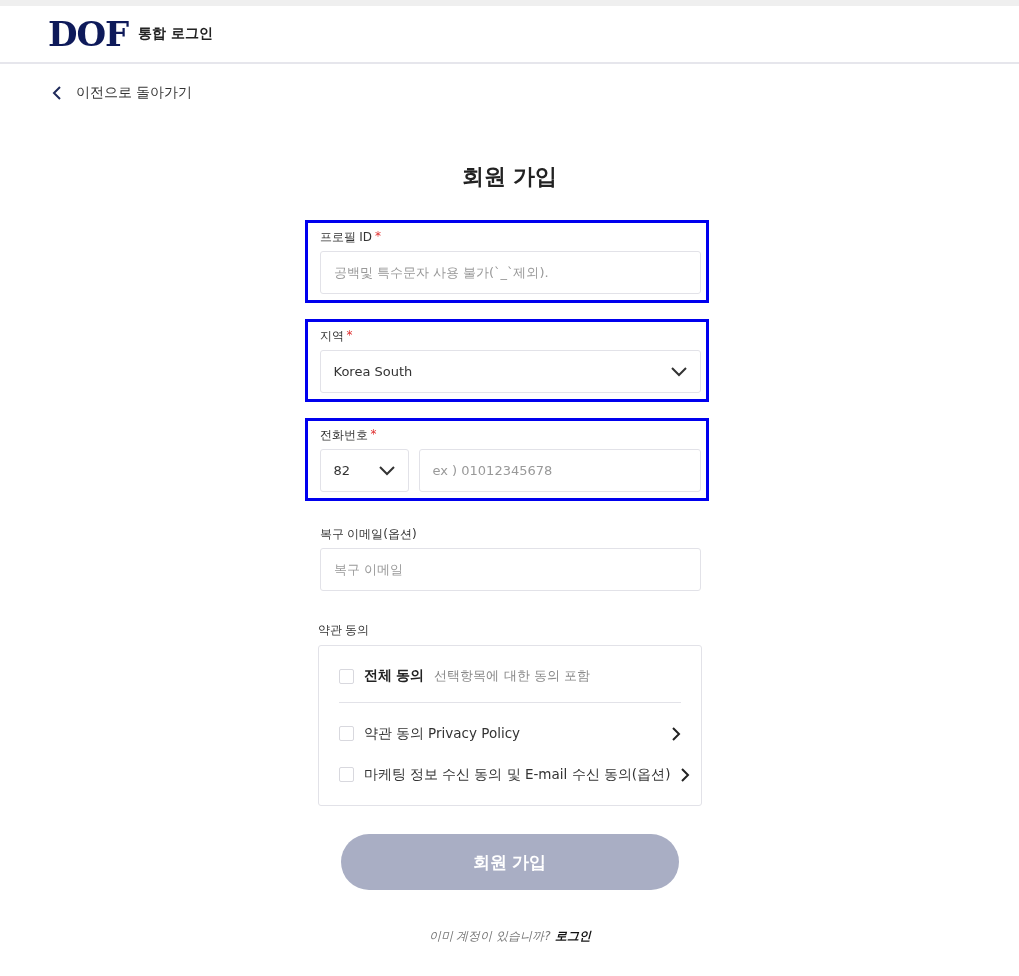 The width and height of the screenshot is (1019, 976). What do you see at coordinates (364, 470) in the screenshot?
I see `country-code-select: 82` at bounding box center [364, 470].